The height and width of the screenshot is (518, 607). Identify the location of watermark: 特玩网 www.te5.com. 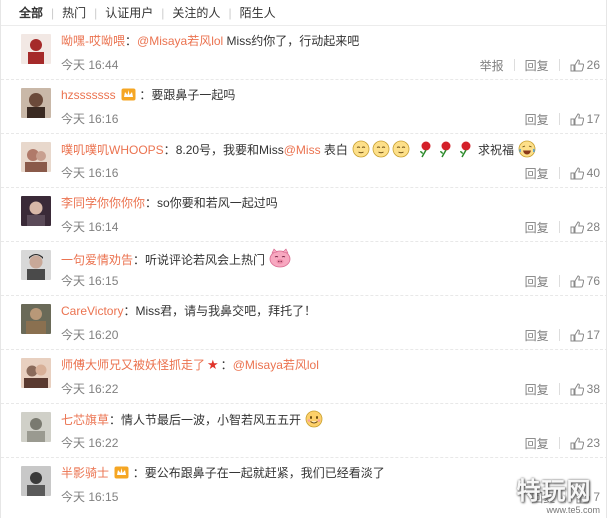
(554, 496).